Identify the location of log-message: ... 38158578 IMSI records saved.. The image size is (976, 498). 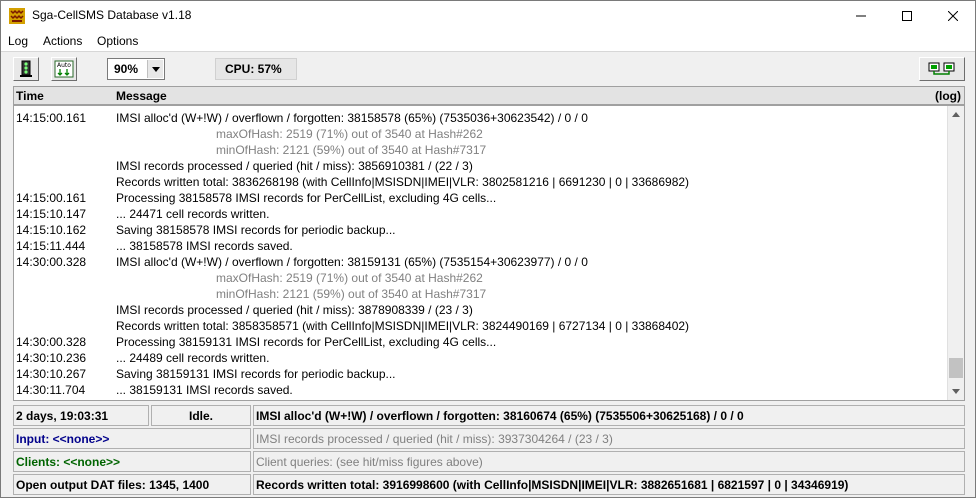
(204, 246).